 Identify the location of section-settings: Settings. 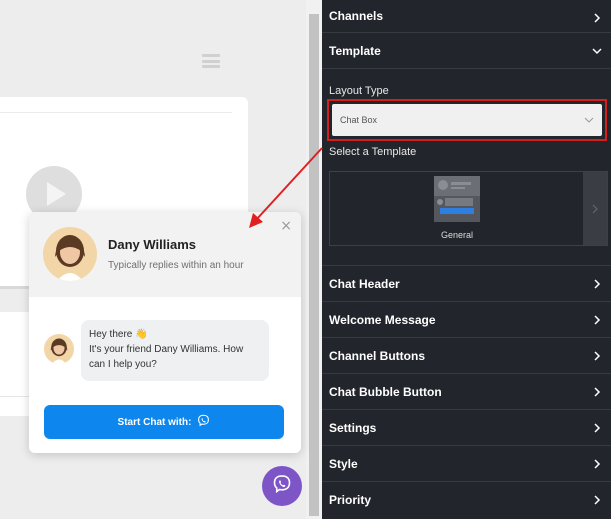
(466, 428).